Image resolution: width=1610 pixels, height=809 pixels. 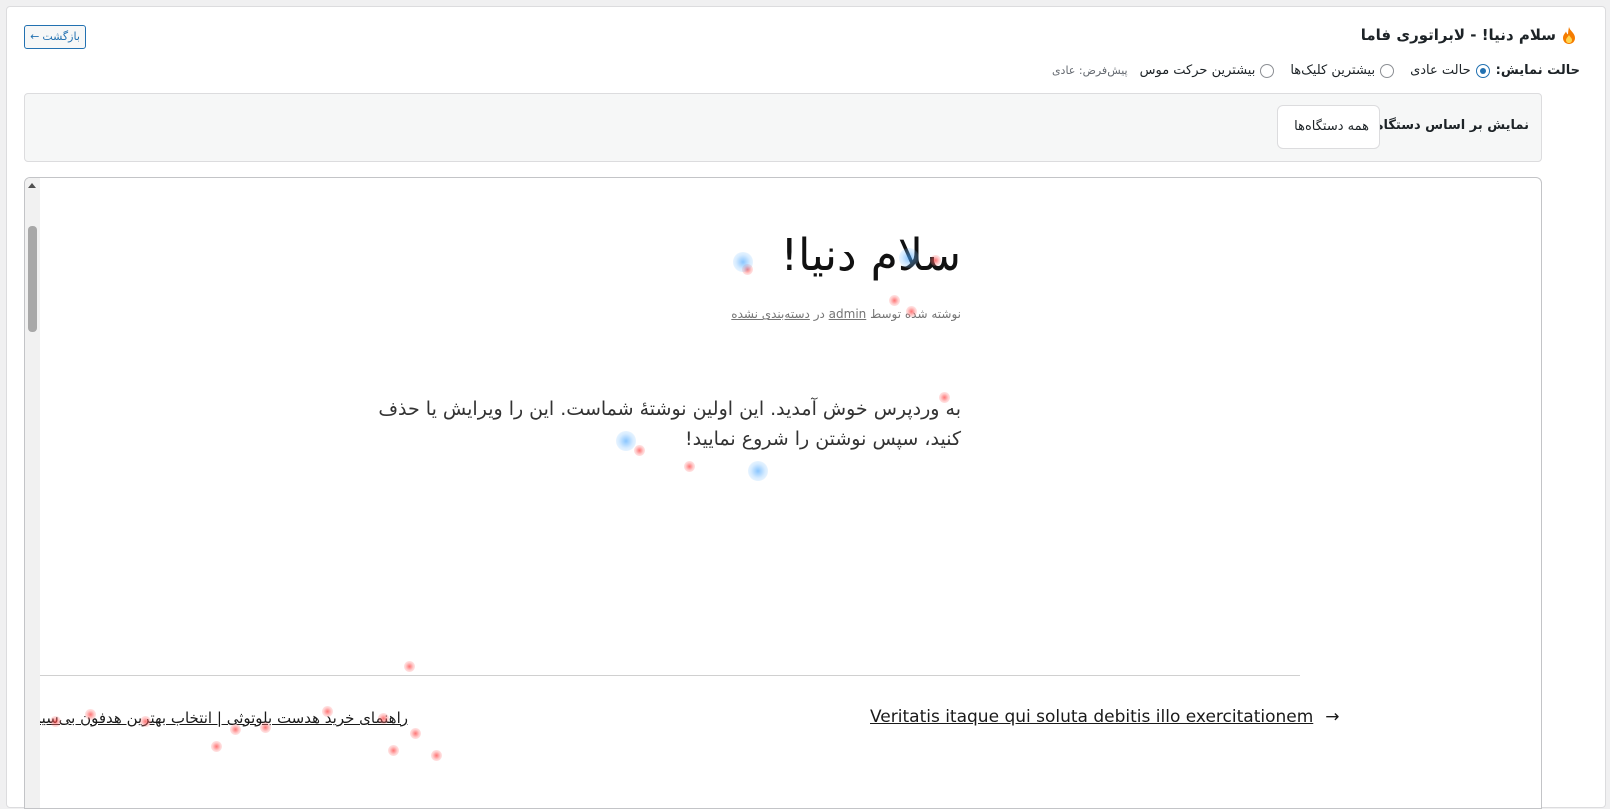 I want to click on mode-option-normal: حالت عادی, so click(x=1450, y=70).